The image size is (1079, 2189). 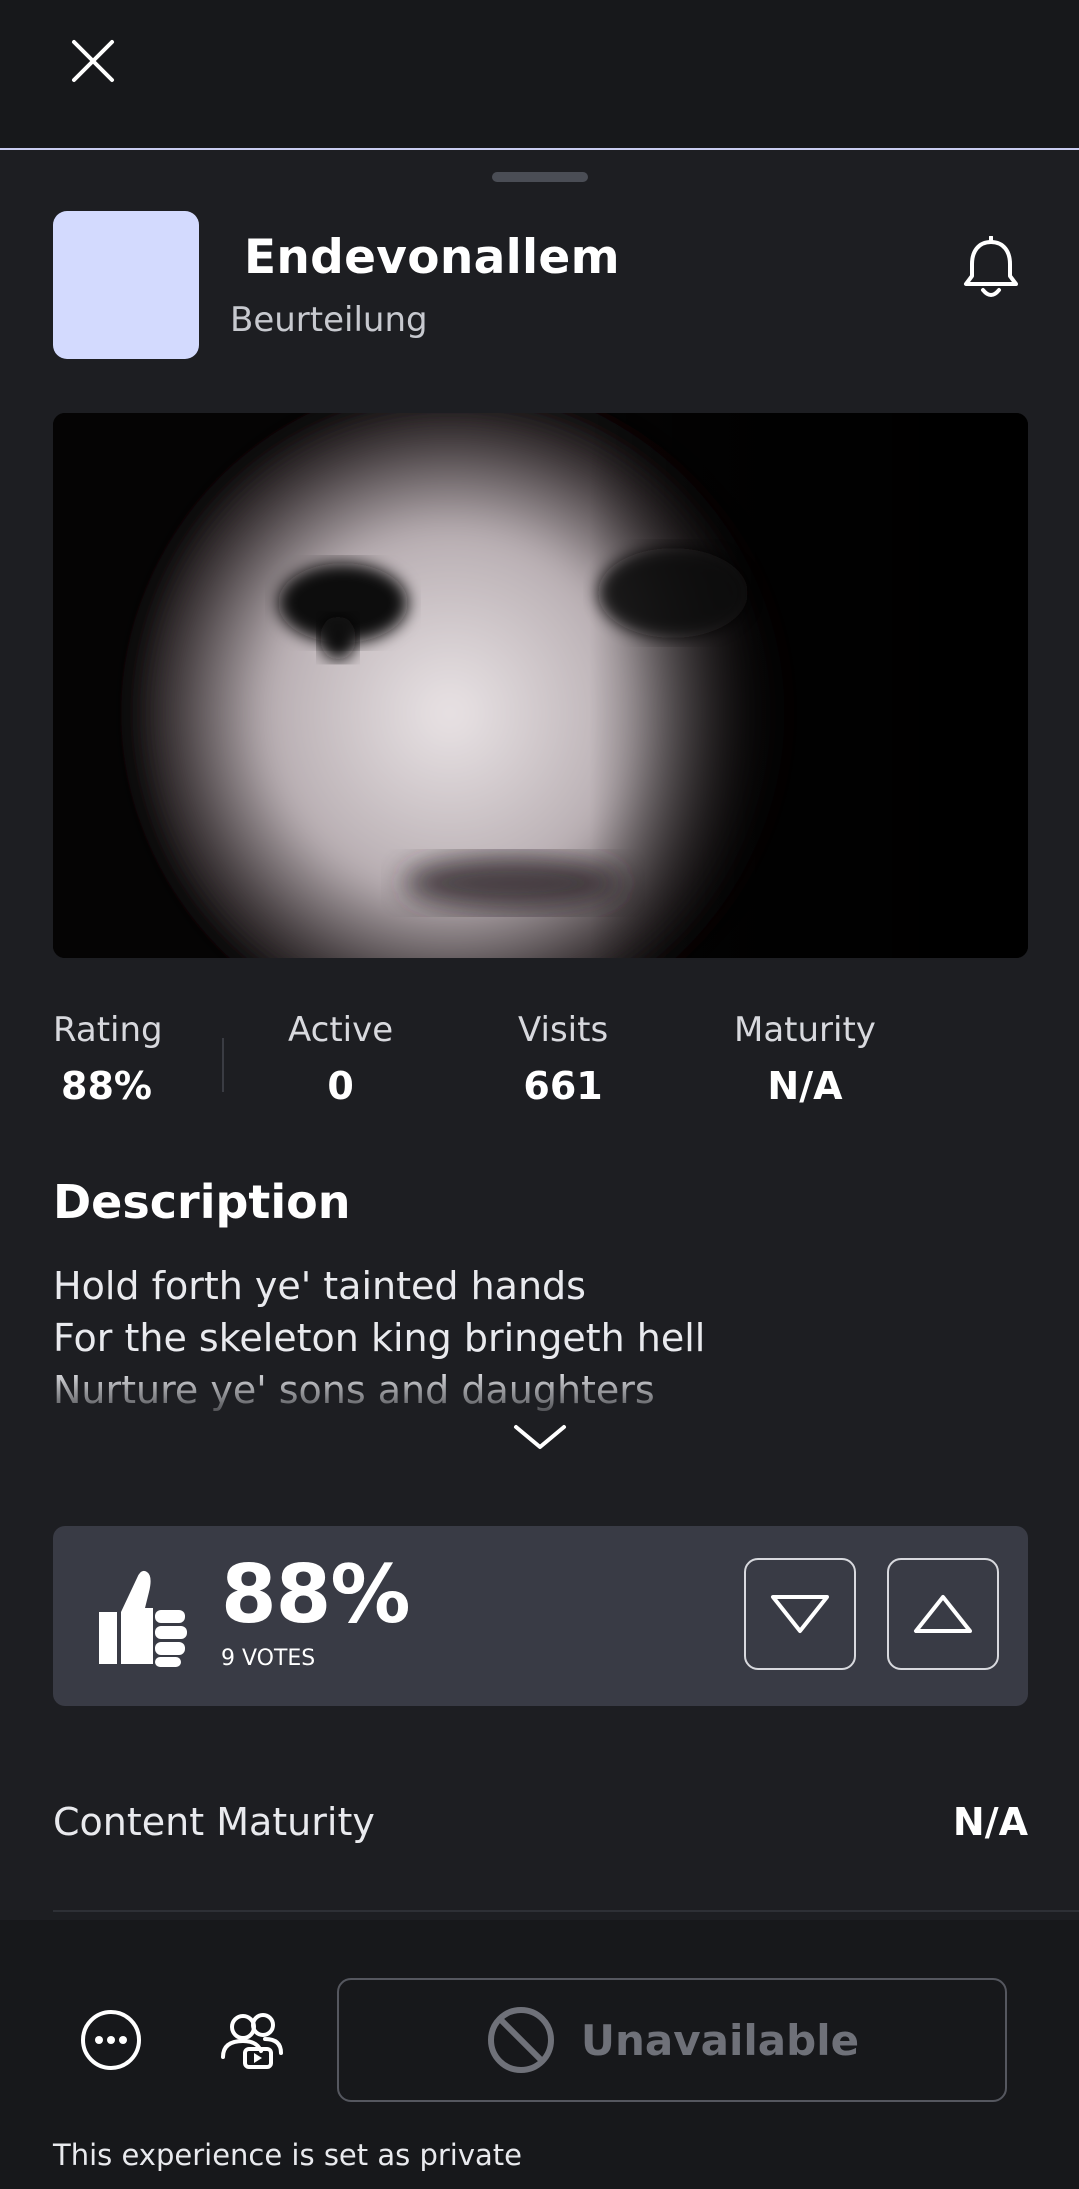 I want to click on top-bar, so click(x=539, y=75).